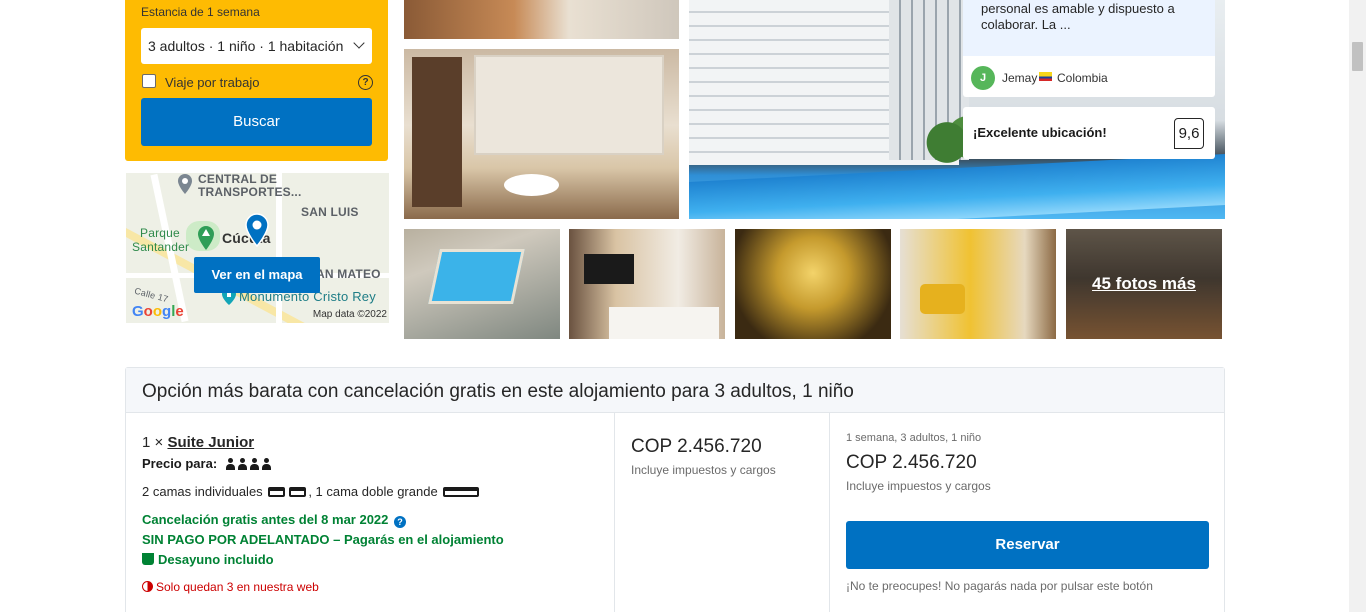 This screenshot has height=612, width=1366. Describe the element at coordinates (216, 559) in the screenshot. I see `breakfast-text: Desayuno incluido` at that location.